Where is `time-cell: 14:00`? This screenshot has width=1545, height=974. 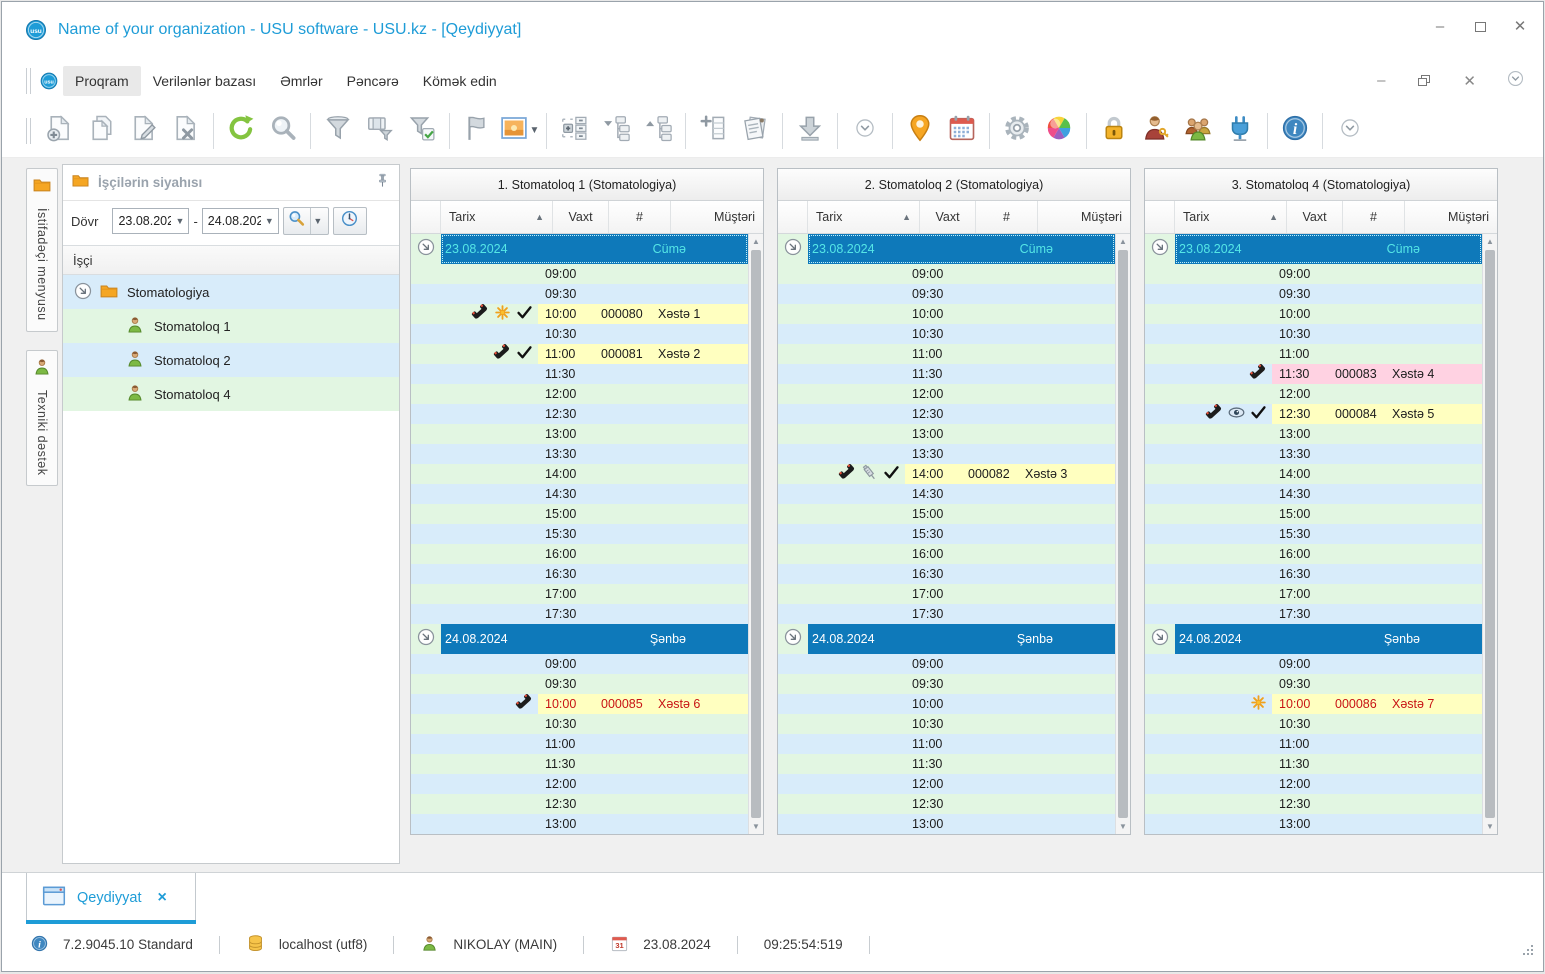 time-cell: 14:00 is located at coordinates (1300, 474).